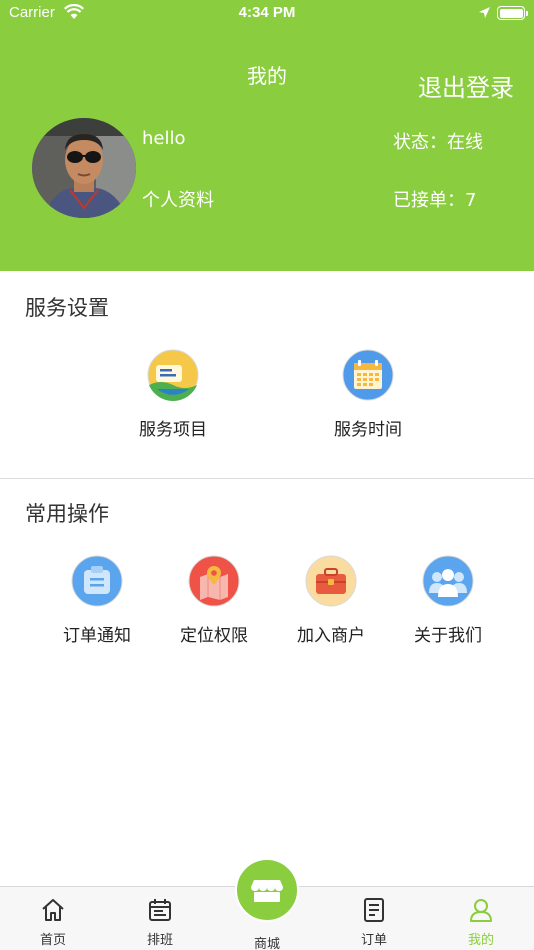 This screenshot has height=950, width=534. I want to click on common-ops-title: 常用操作, so click(67, 514).